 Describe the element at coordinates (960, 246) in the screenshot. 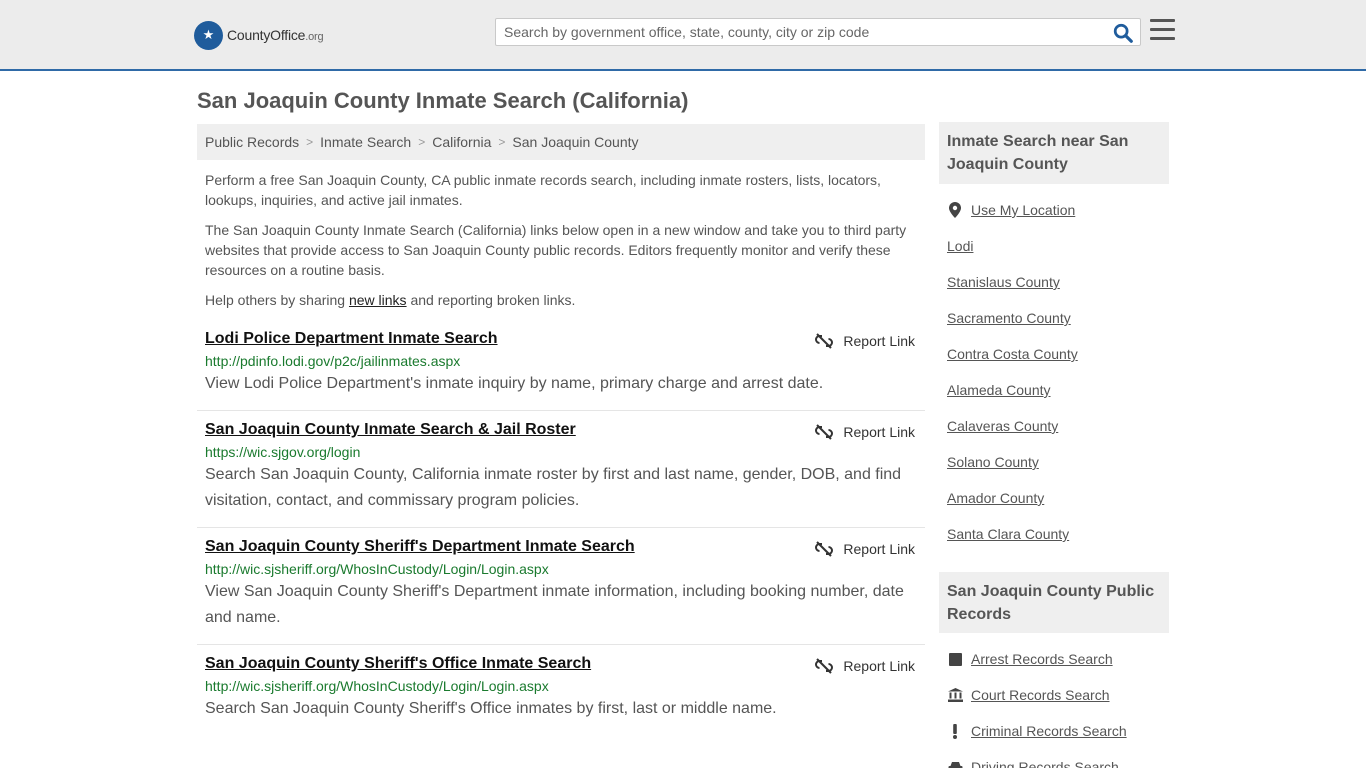

I see `nearby-link-lodi: Lodi` at that location.